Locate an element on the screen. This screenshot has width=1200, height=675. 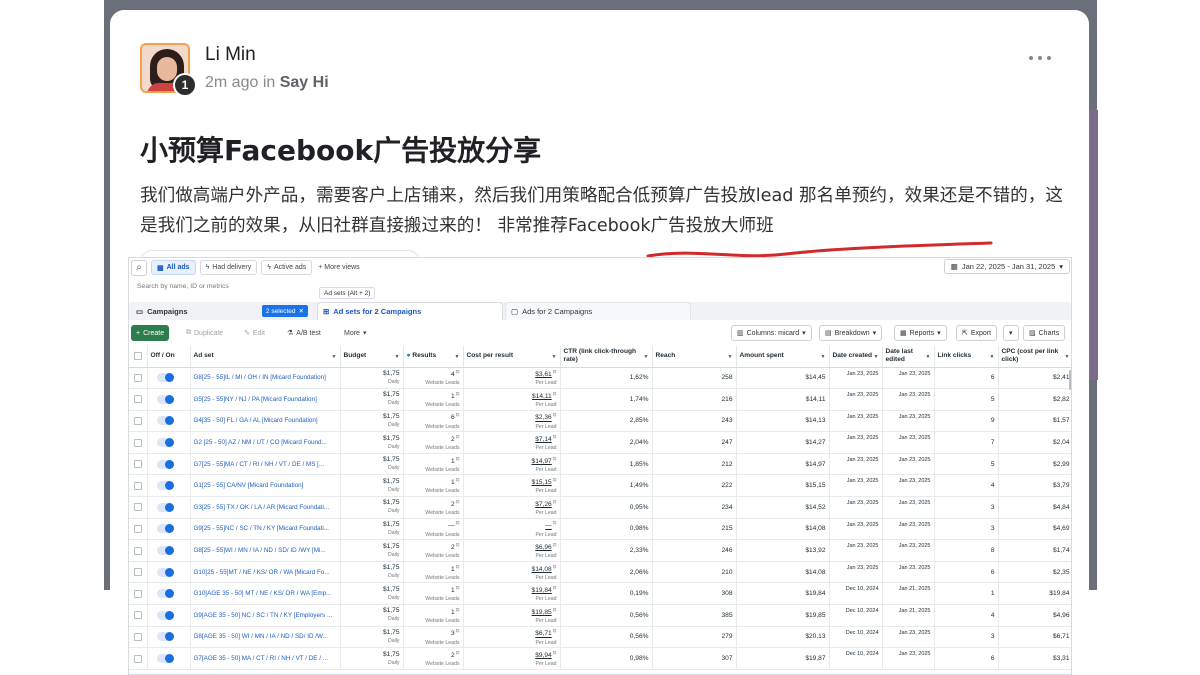
filter-all-ads: ▦ All ads is located at coordinates (173, 267).